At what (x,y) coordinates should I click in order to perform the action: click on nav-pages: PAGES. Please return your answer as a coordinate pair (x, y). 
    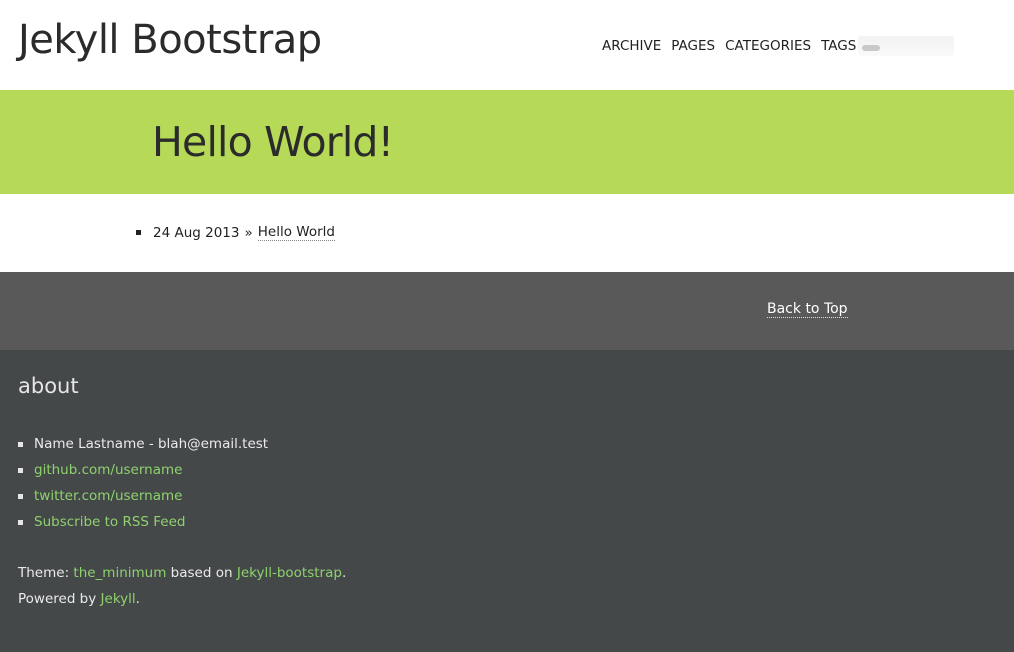
    Looking at the image, I should click on (693, 46).